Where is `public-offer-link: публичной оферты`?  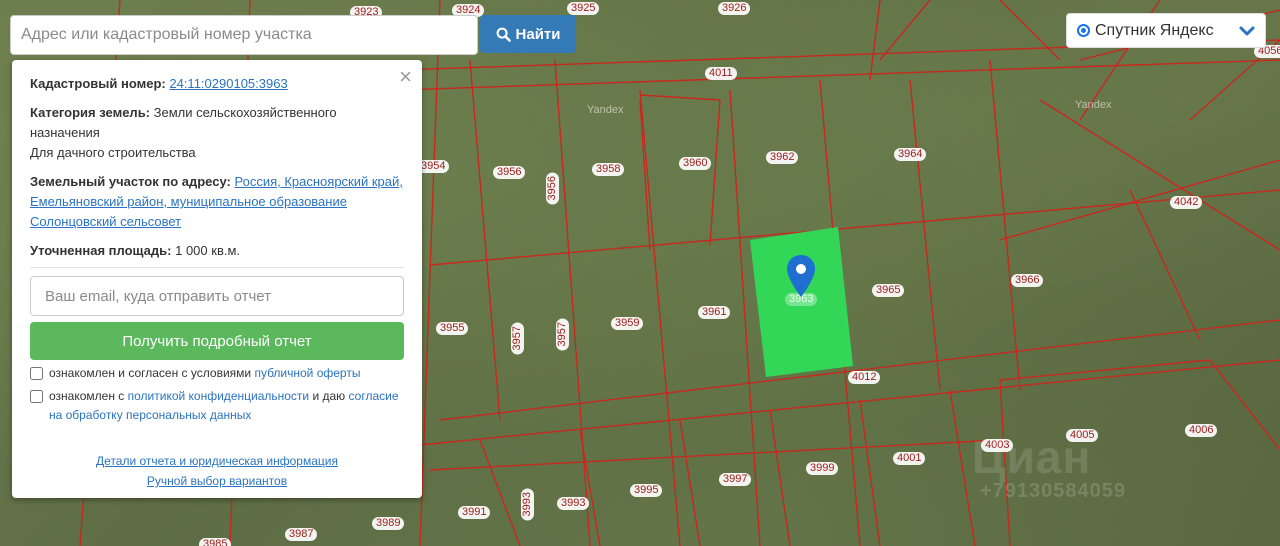 public-offer-link: публичной оферты is located at coordinates (307, 373).